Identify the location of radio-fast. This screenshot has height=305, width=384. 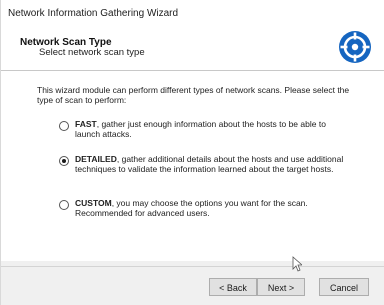
(64, 126).